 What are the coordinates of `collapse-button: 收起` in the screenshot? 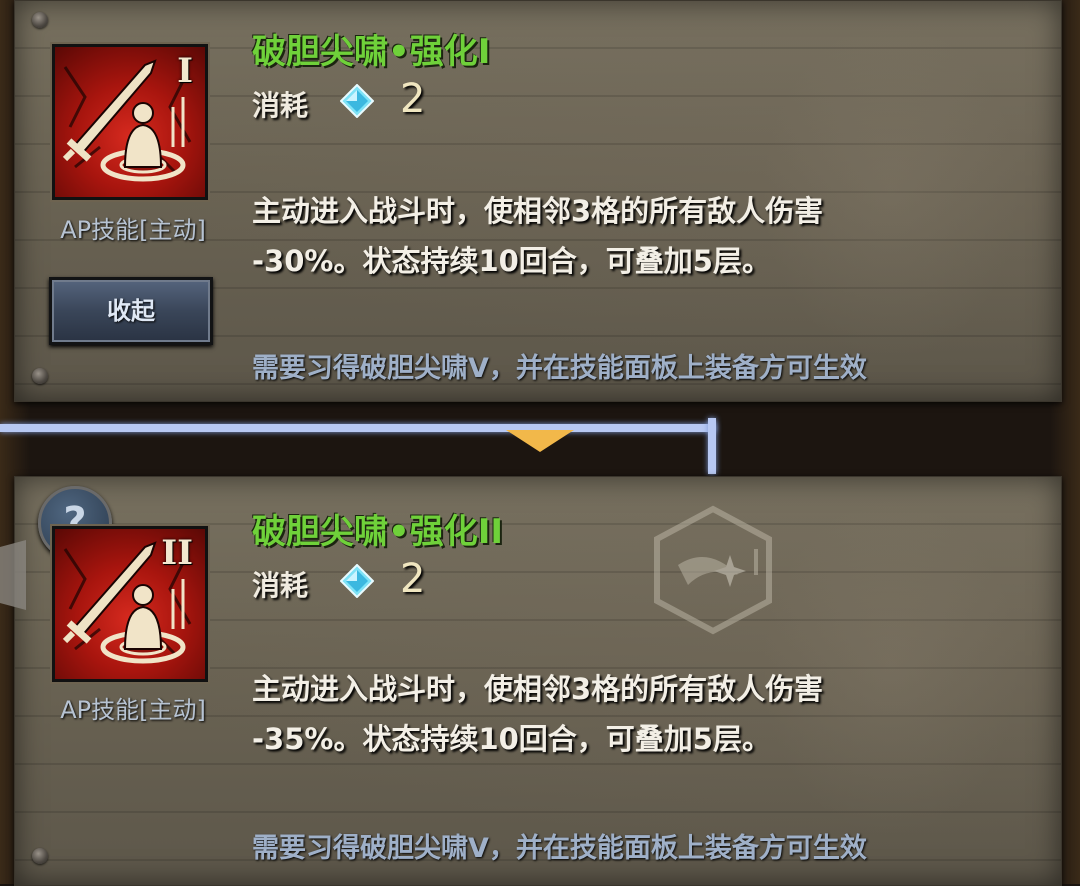 It's located at (131, 311).